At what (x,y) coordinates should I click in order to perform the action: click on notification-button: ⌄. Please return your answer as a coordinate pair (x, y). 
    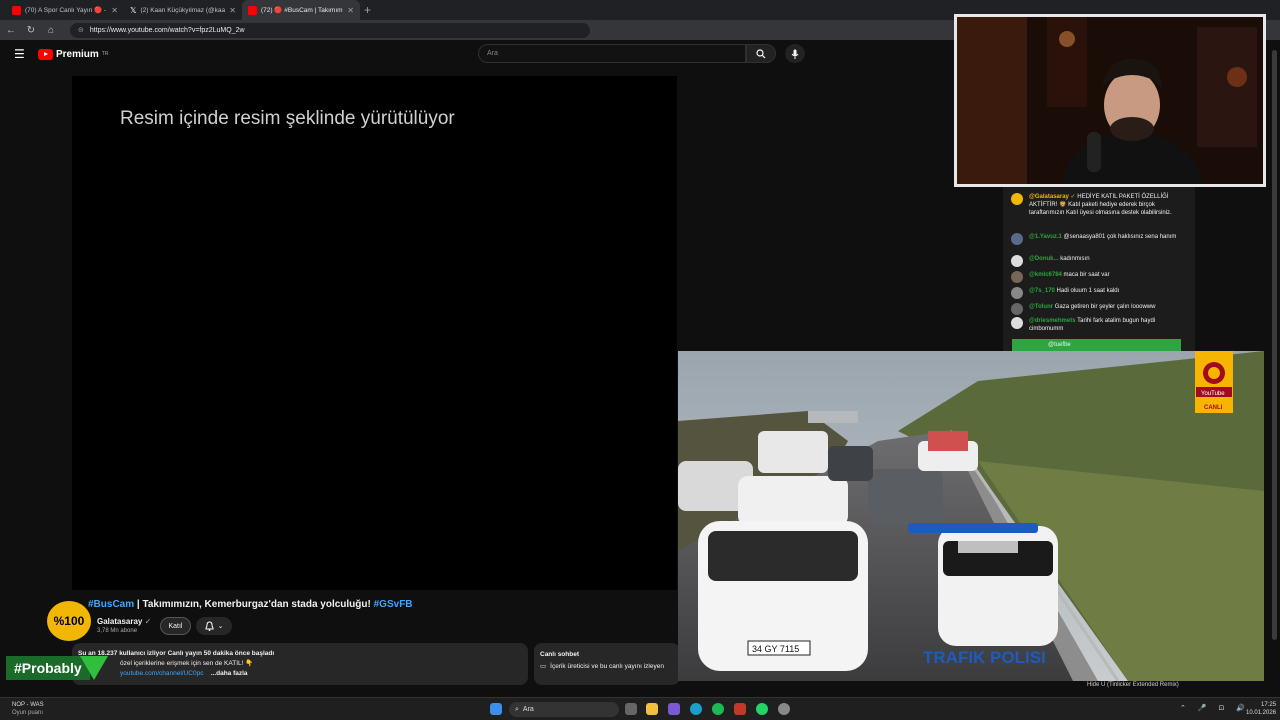
    Looking at the image, I should click on (214, 626).